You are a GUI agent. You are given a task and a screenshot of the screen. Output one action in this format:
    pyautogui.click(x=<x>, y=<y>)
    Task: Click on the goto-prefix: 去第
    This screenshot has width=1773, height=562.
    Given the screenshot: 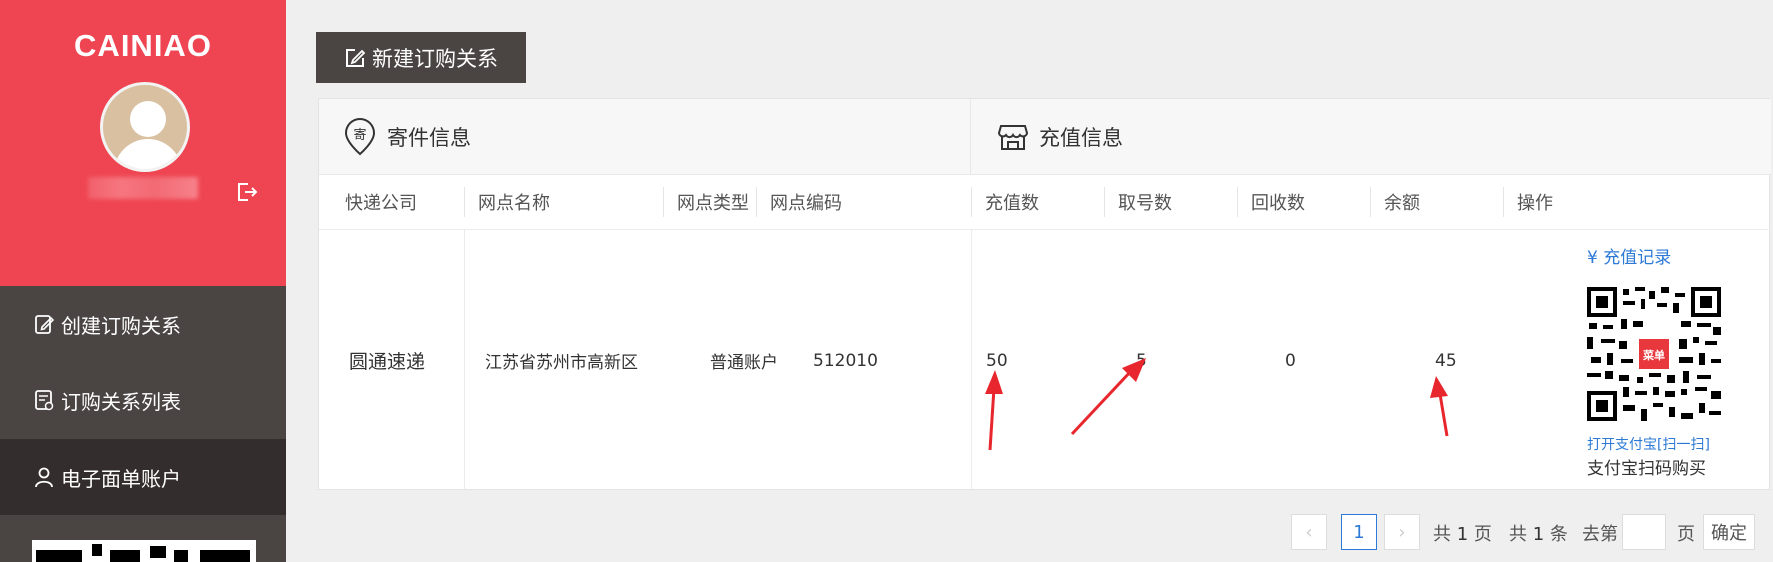 What is the action you would take?
    pyautogui.click(x=1600, y=534)
    